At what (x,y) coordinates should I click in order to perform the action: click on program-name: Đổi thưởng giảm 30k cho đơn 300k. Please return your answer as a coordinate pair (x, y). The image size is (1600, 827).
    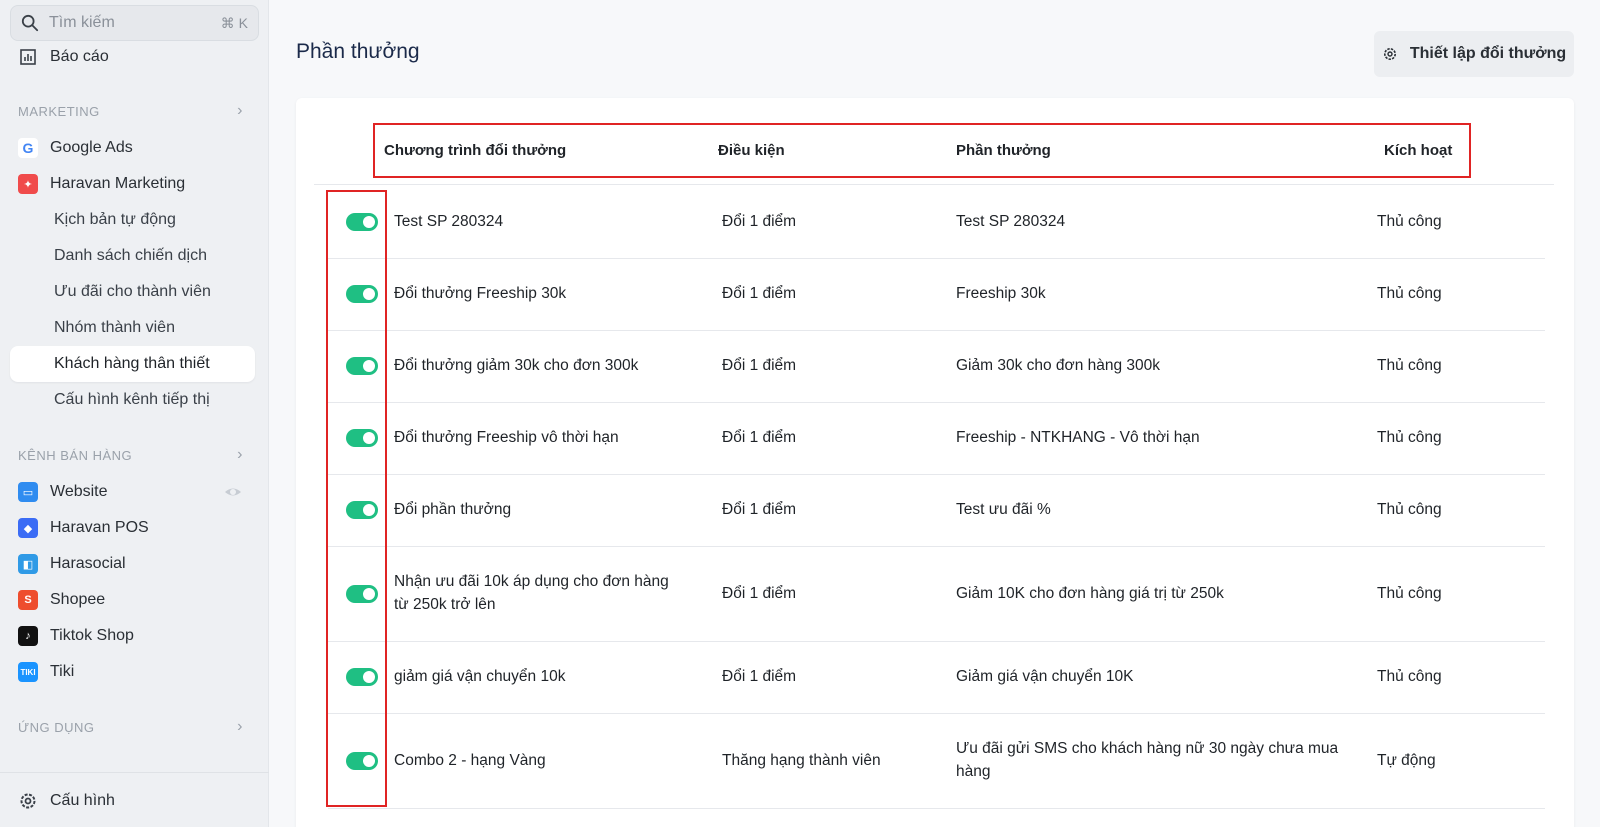
    Looking at the image, I should click on (516, 365).